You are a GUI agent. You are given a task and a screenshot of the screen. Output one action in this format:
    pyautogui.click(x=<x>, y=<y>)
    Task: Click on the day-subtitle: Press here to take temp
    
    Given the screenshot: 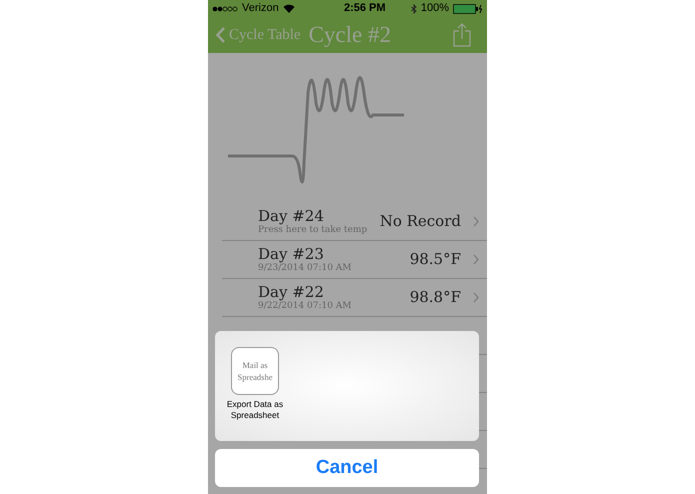 What is the action you would take?
    pyautogui.click(x=313, y=230)
    